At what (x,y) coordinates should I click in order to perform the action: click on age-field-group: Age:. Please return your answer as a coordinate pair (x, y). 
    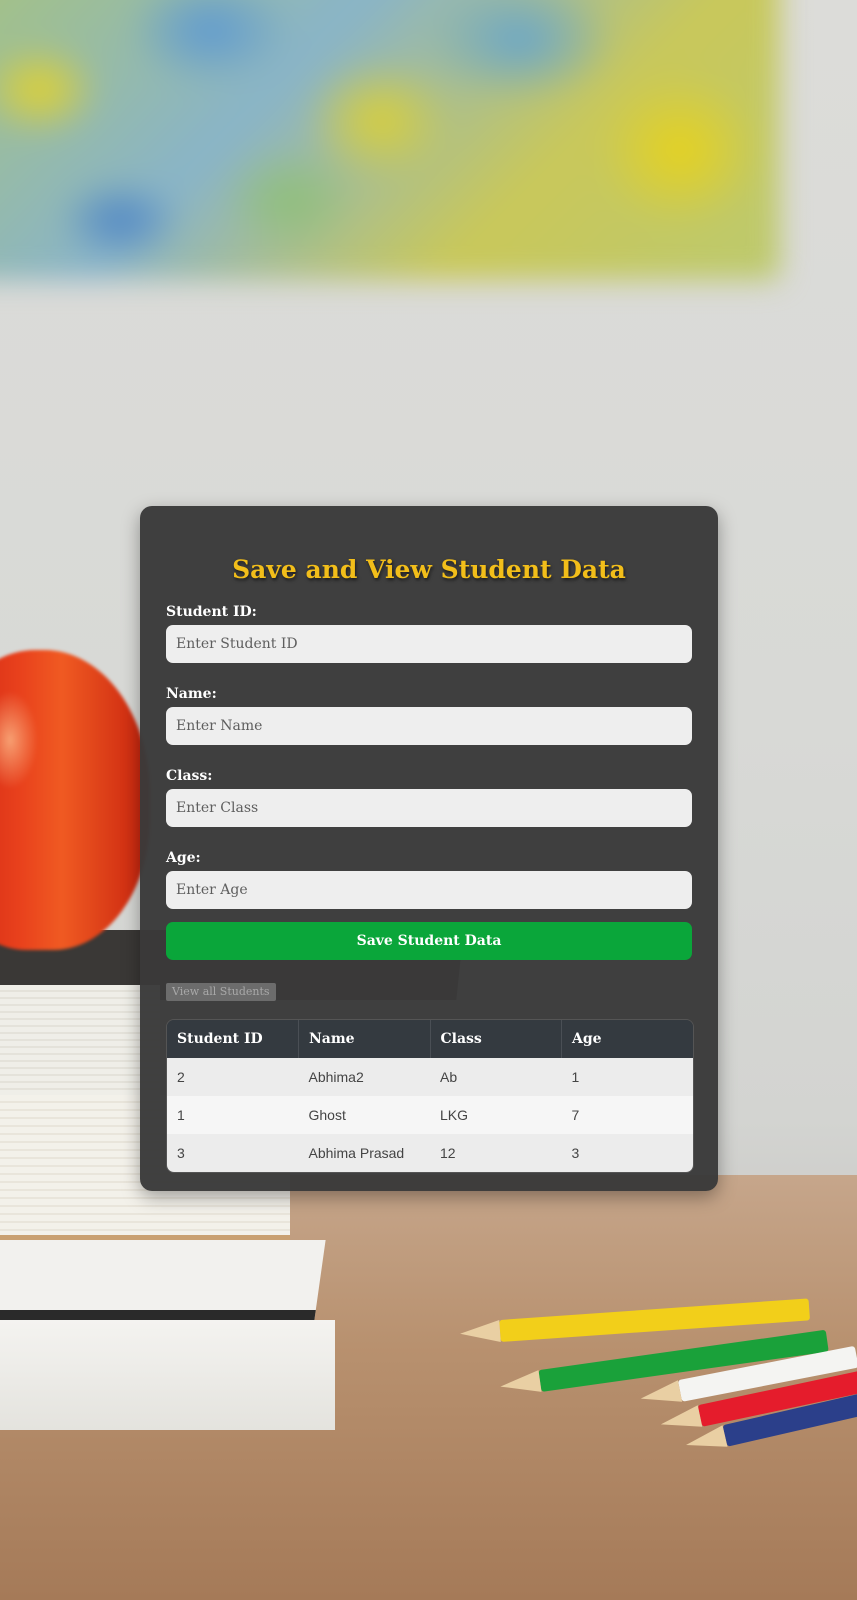
    Looking at the image, I should click on (429, 879).